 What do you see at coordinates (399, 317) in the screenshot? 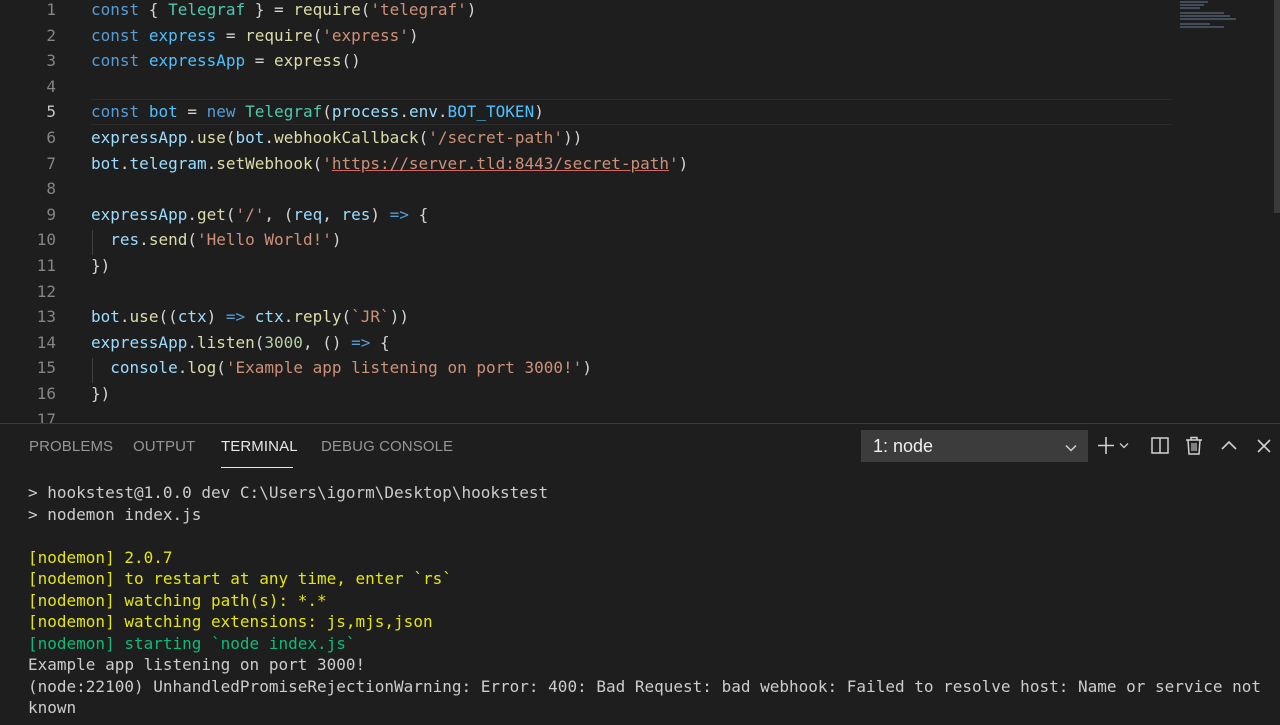
I see `code-token: ))` at bounding box center [399, 317].